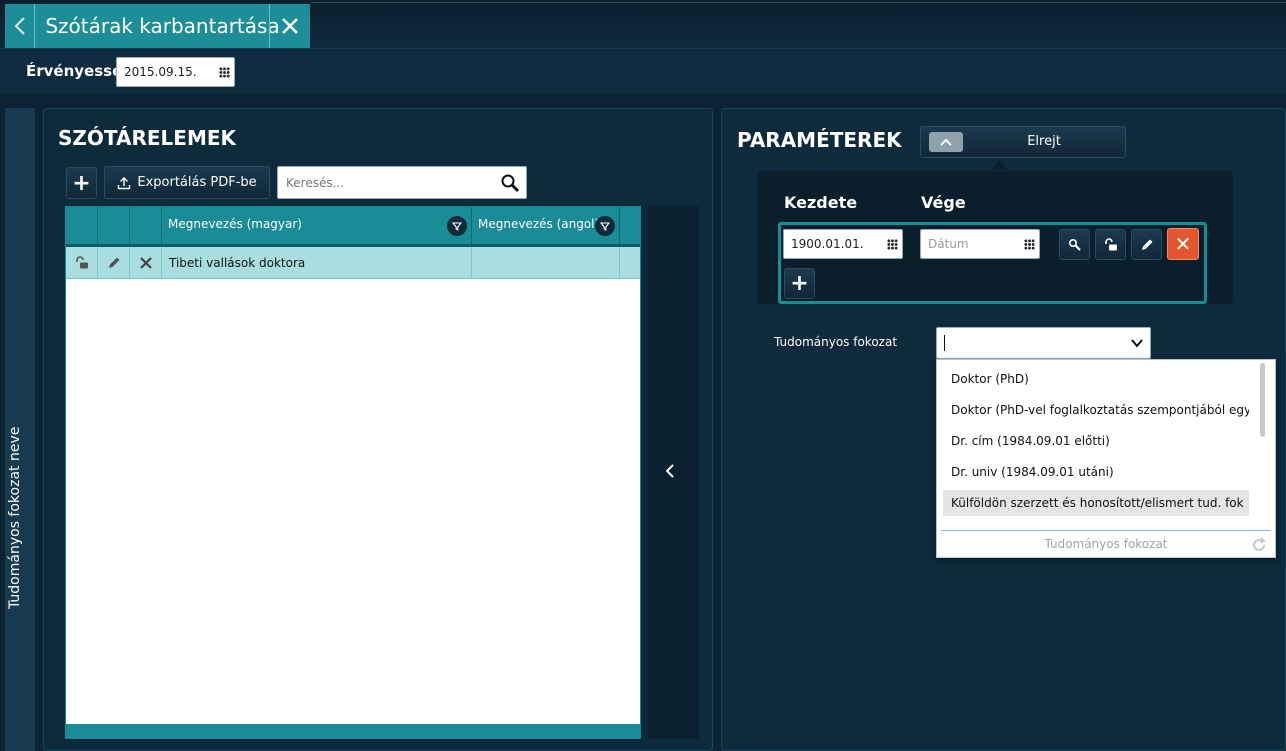 The image size is (1286, 751). What do you see at coordinates (15, 518) in the screenshot?
I see `side-panel-label: Tudományos fokozat neve` at bounding box center [15, 518].